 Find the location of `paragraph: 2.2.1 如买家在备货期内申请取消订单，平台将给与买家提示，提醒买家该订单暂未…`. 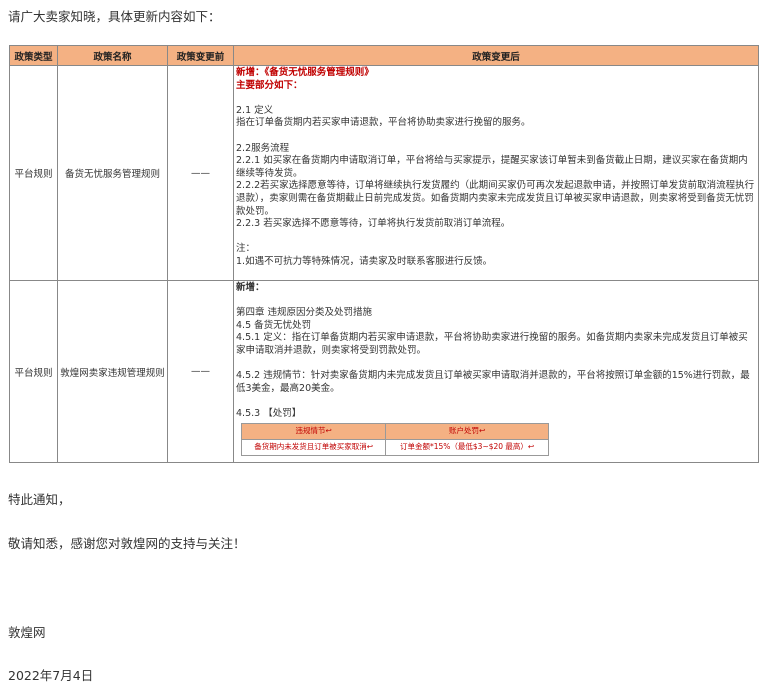

paragraph: 2.2.1 如买家在备货期内申请取消订单，平台将给与买家提示，提醒买家该订单暂未… is located at coordinates (492, 167).